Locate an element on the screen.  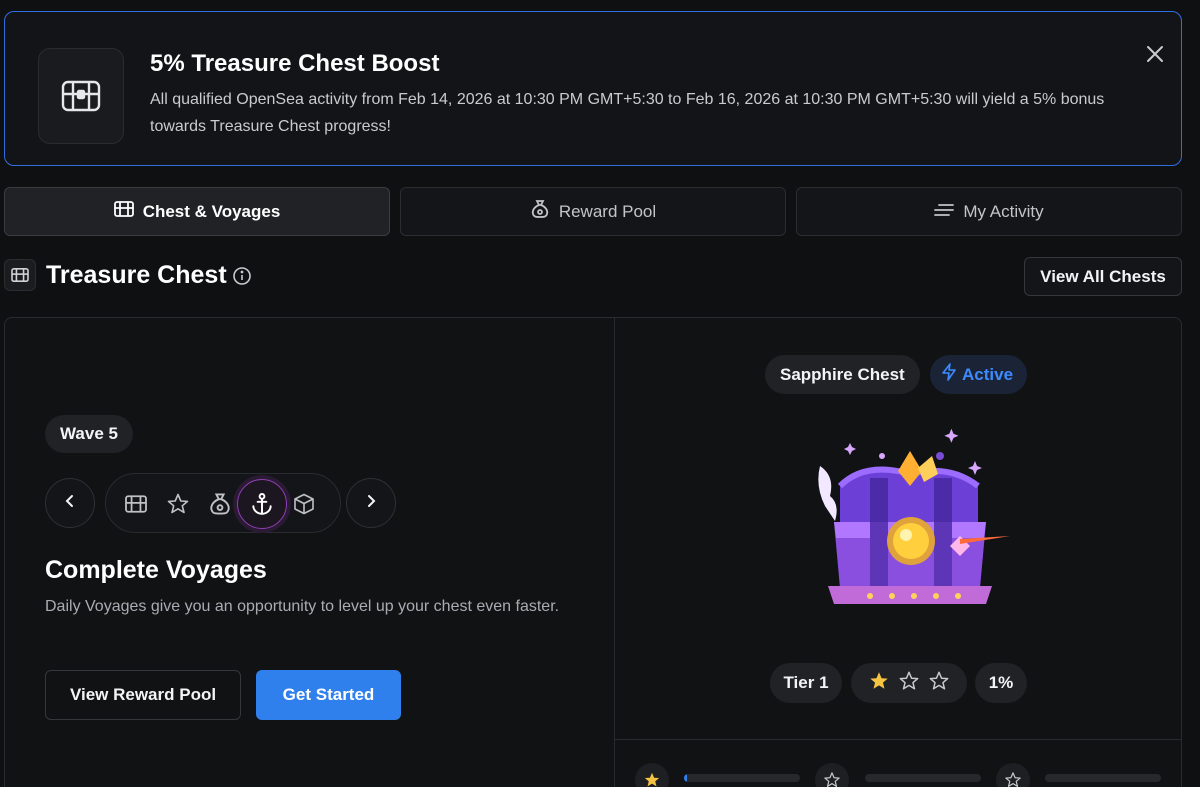
tab-reward-pool: Reward Pool is located at coordinates (593, 211).